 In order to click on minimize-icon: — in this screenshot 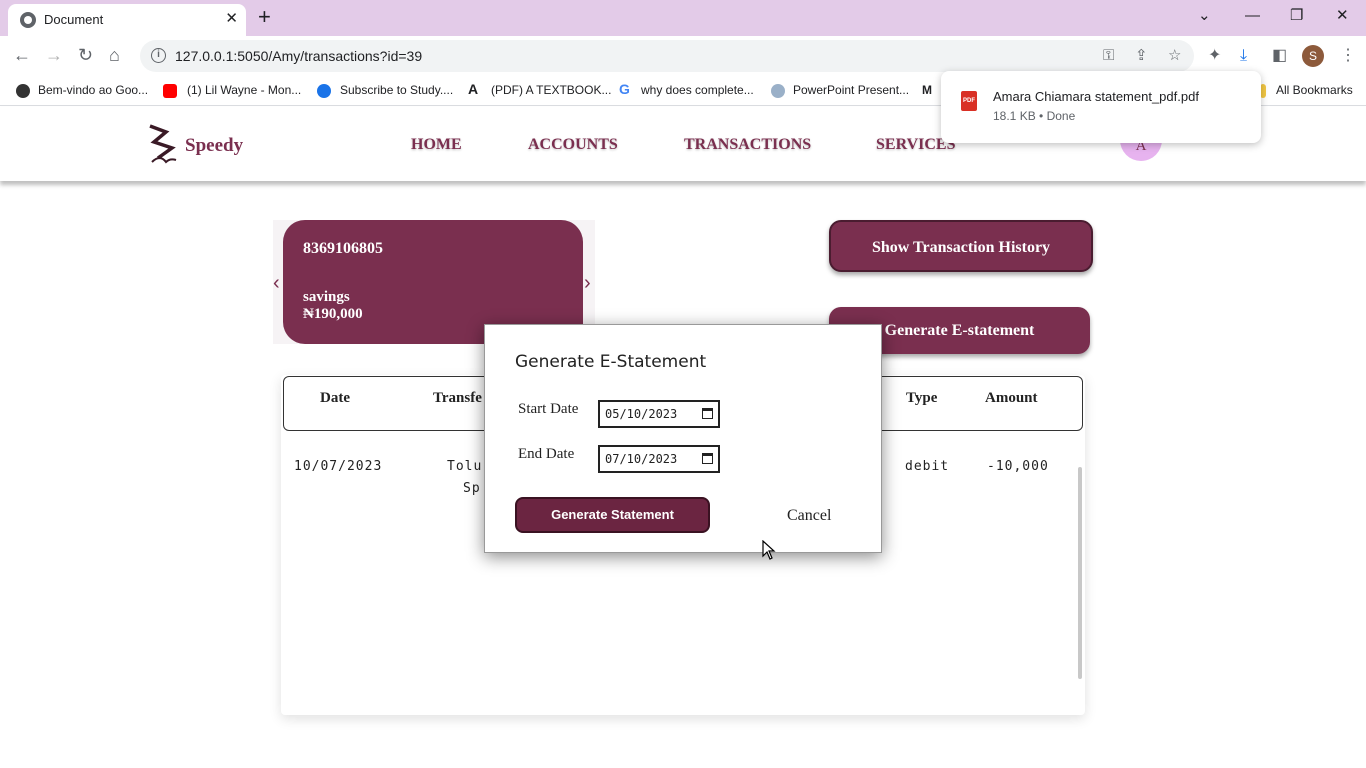, I will do `click(1252, 16)`.